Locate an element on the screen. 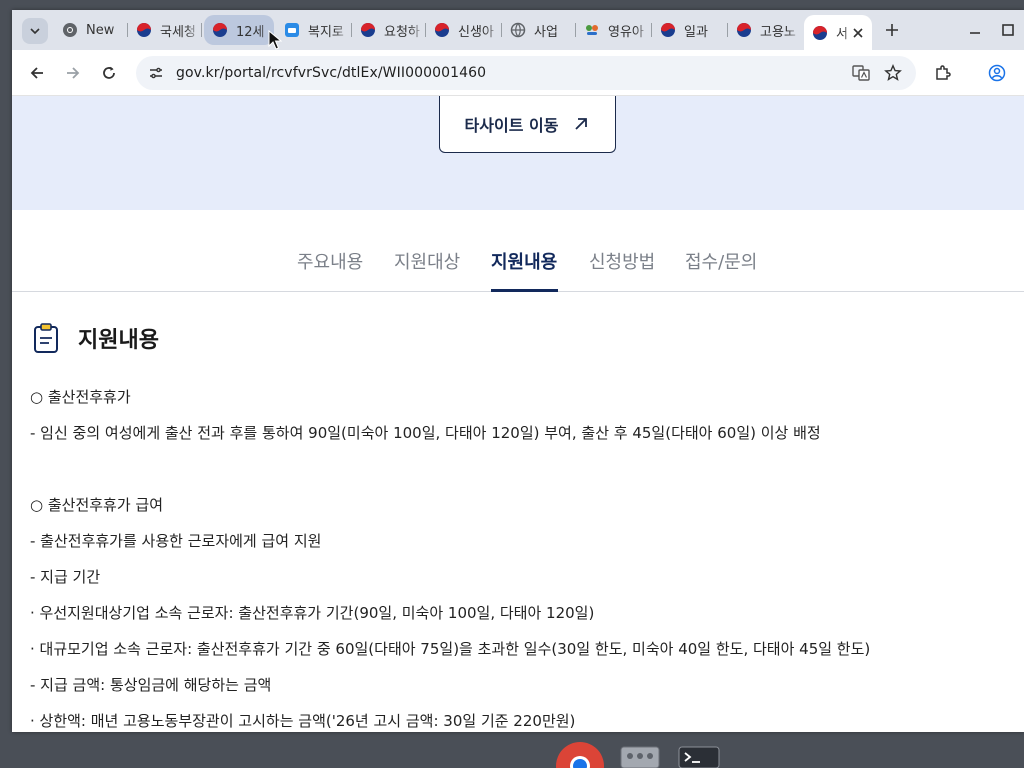  tab-how-to-apply: 신청방법 is located at coordinates (622, 261).